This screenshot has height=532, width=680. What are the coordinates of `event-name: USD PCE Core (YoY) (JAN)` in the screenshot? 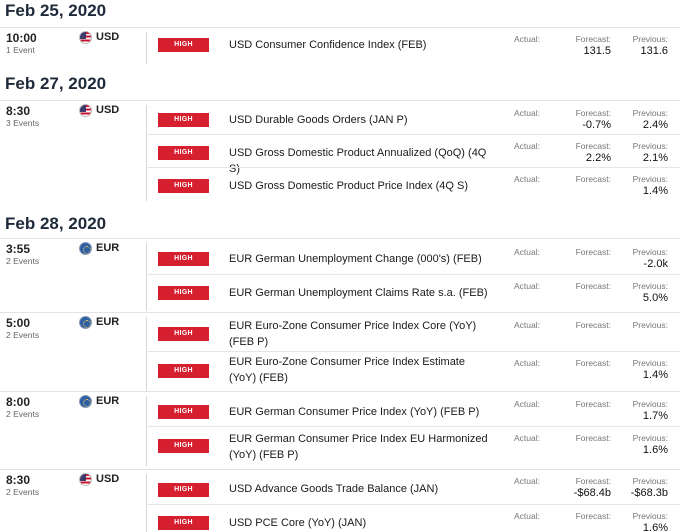 It's located at (359, 523).